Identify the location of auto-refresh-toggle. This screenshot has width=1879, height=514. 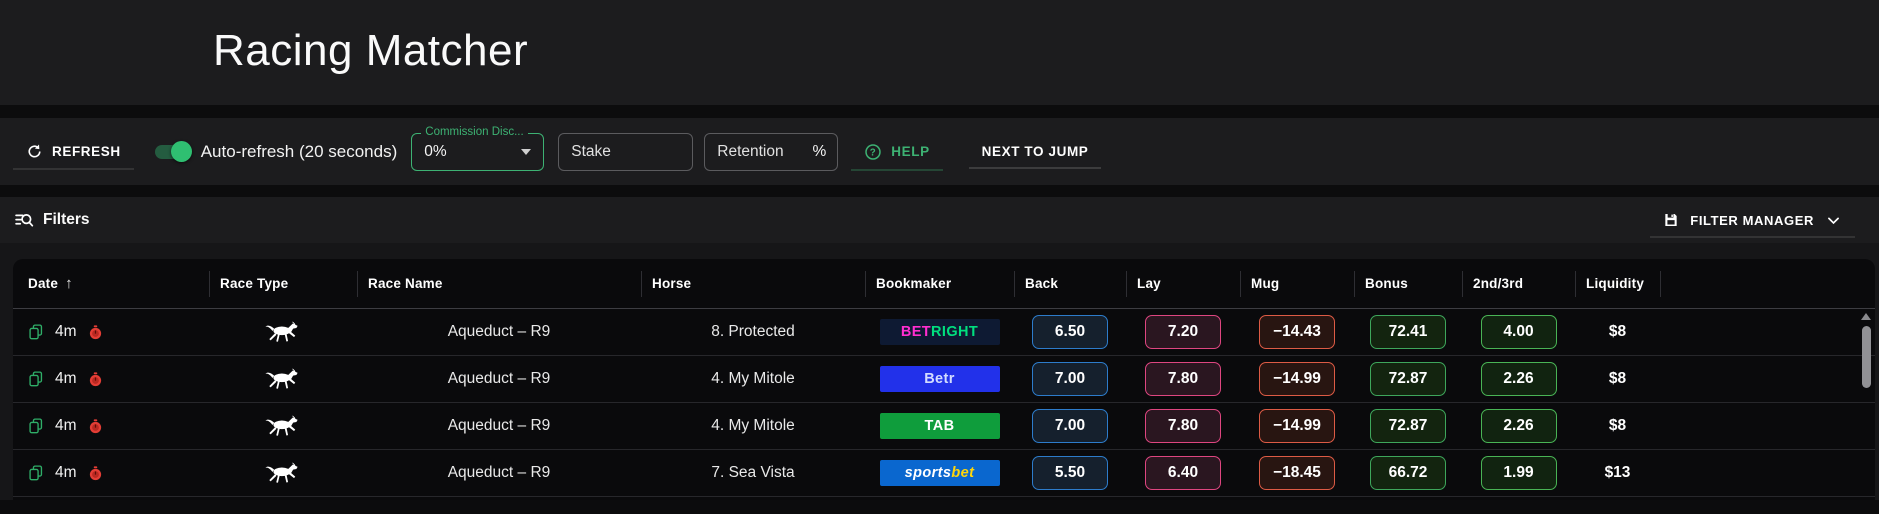
(173, 151).